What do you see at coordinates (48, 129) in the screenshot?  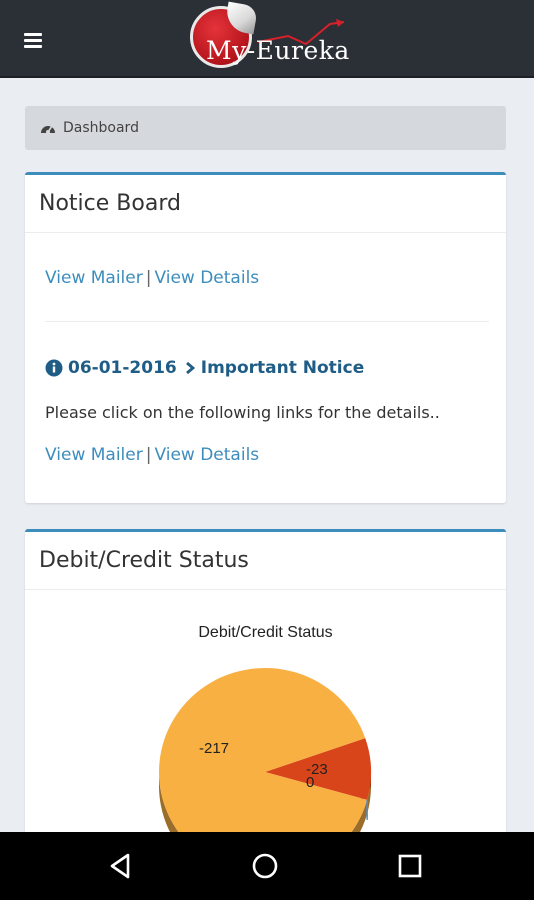 I see `dashboard-icon` at bounding box center [48, 129].